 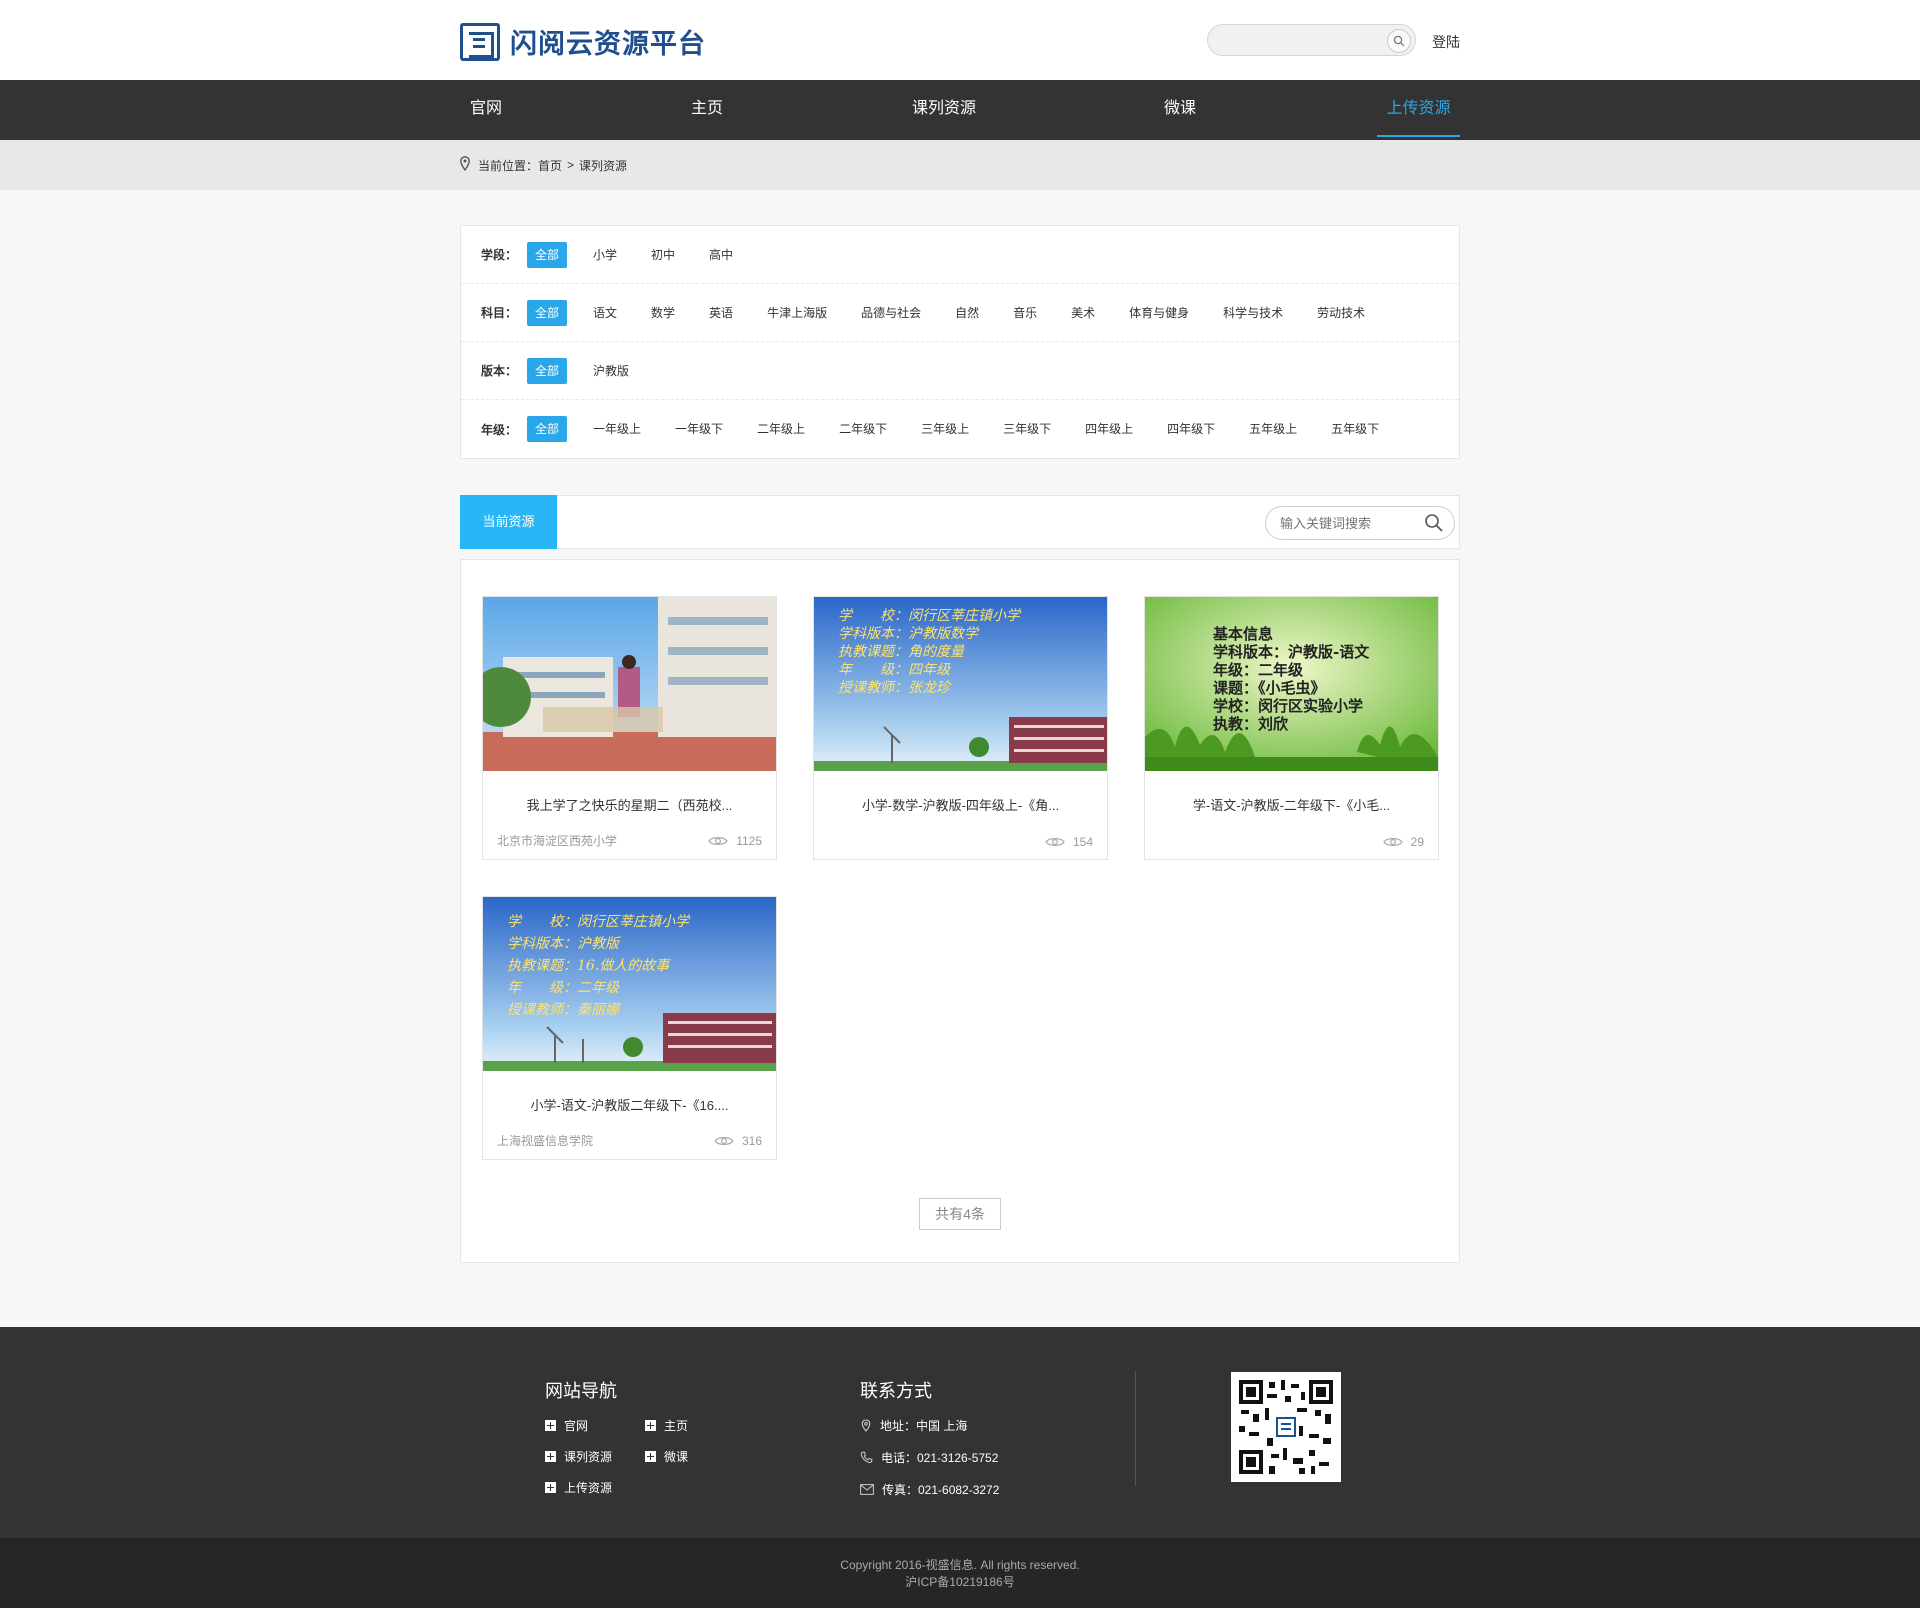 I want to click on footer-link: 主页, so click(x=695, y=1425).